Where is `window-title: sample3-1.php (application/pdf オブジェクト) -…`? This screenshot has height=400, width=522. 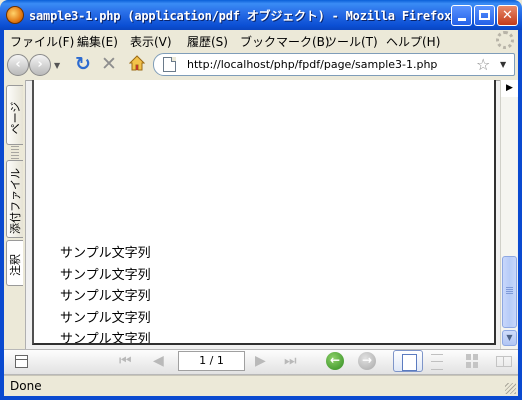 window-title: sample3-1.php (application/pdf オブジェクト) -… is located at coordinates (240, 16).